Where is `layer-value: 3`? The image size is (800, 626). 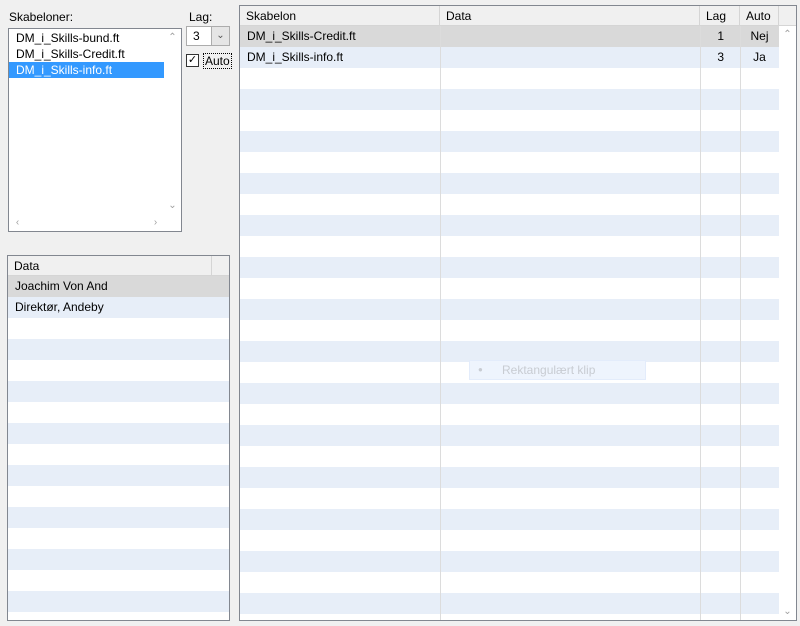 layer-value: 3 is located at coordinates (196, 36).